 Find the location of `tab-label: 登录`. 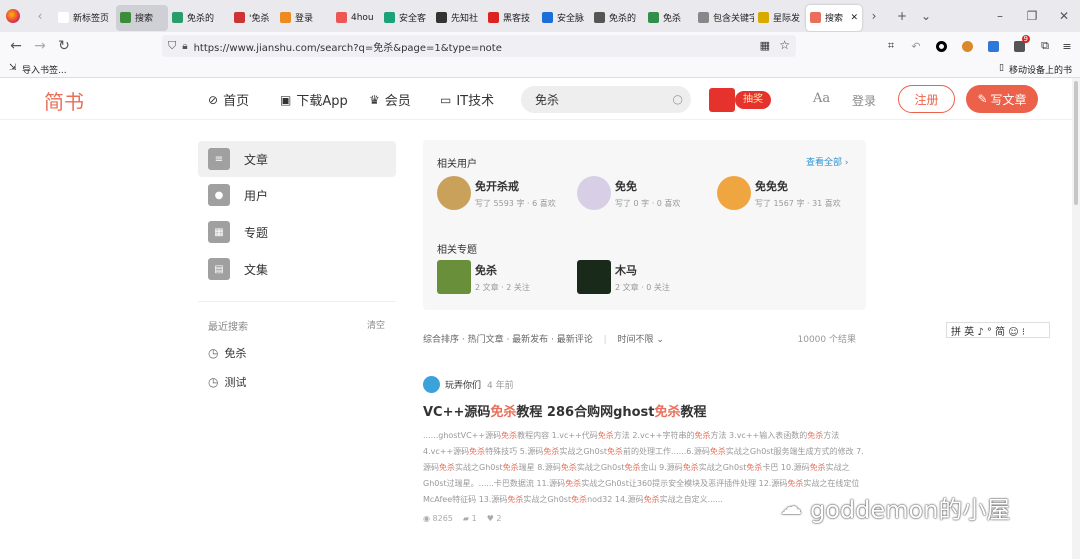

tab-label: 登录 is located at coordinates (304, 19).